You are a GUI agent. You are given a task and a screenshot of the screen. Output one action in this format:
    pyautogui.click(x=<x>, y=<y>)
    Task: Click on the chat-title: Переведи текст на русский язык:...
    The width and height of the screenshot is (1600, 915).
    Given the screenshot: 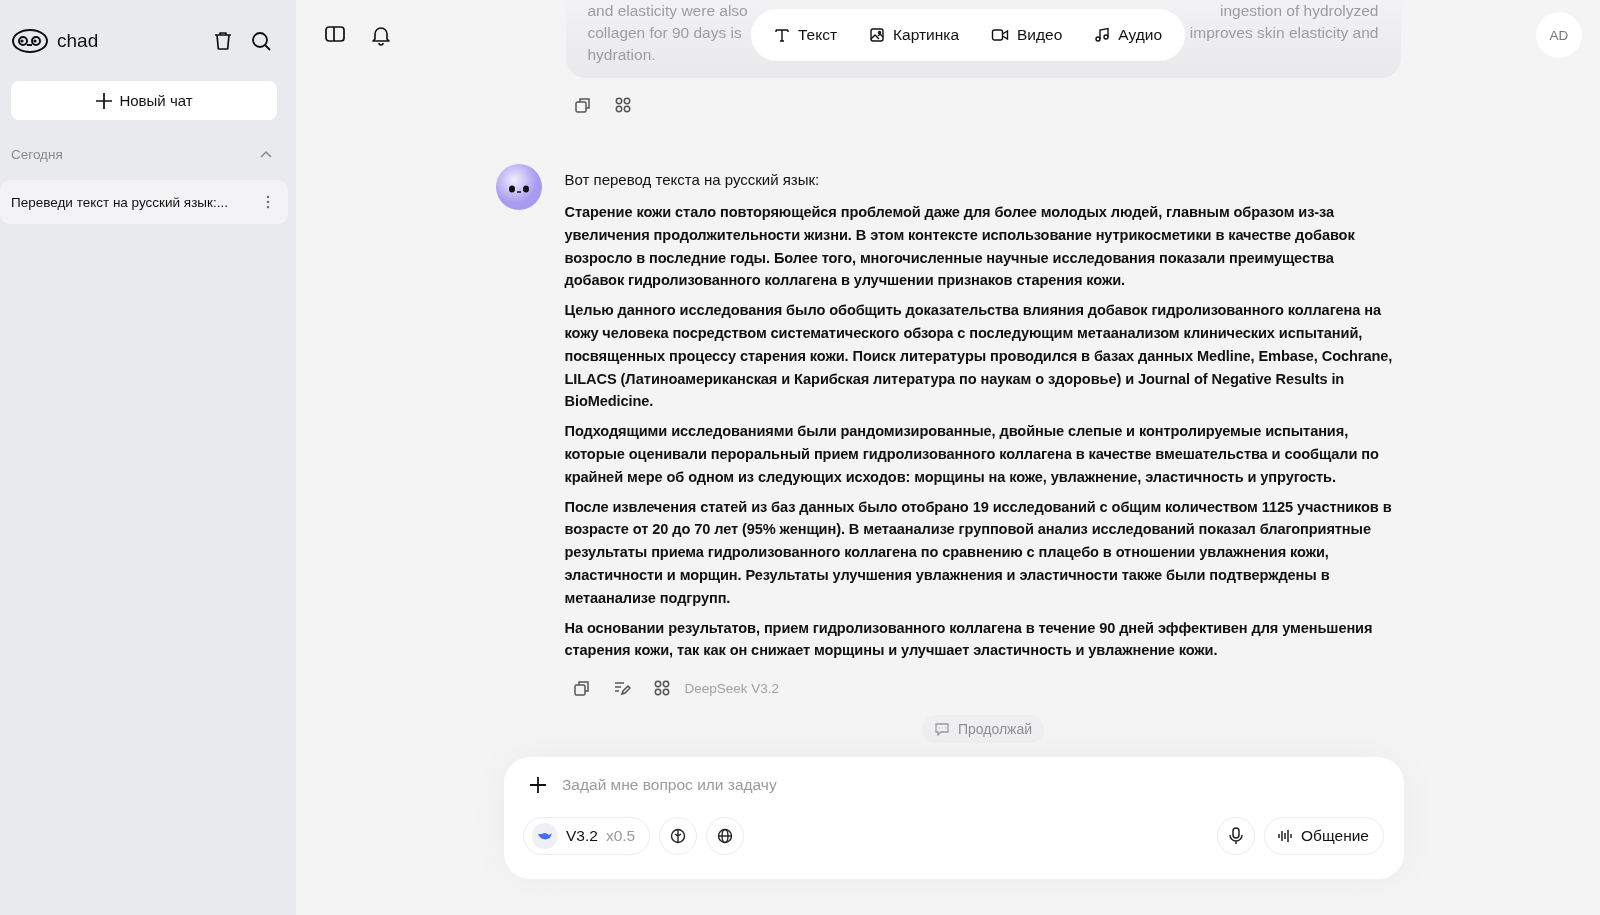 What is the action you would take?
    pyautogui.click(x=119, y=202)
    